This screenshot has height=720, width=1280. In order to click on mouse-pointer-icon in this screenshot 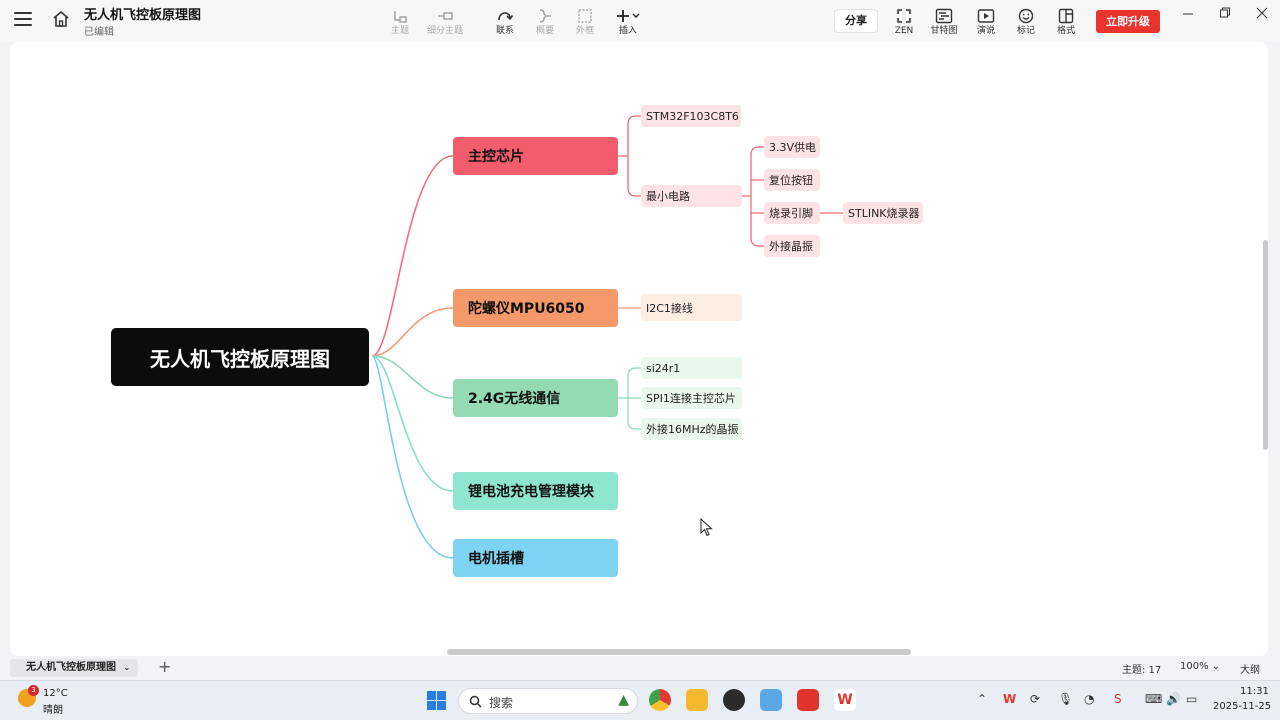, I will do `click(706, 527)`.